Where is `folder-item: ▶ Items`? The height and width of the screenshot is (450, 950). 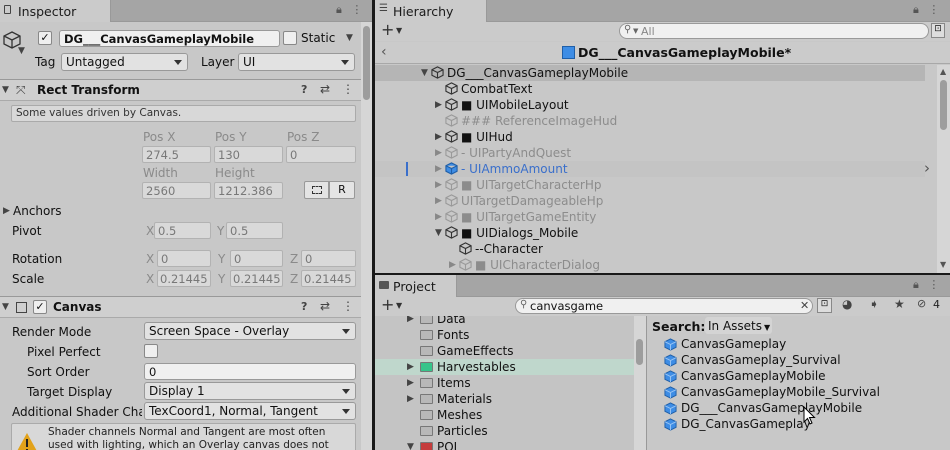
folder-item: ▶ Items is located at coordinates (504, 383).